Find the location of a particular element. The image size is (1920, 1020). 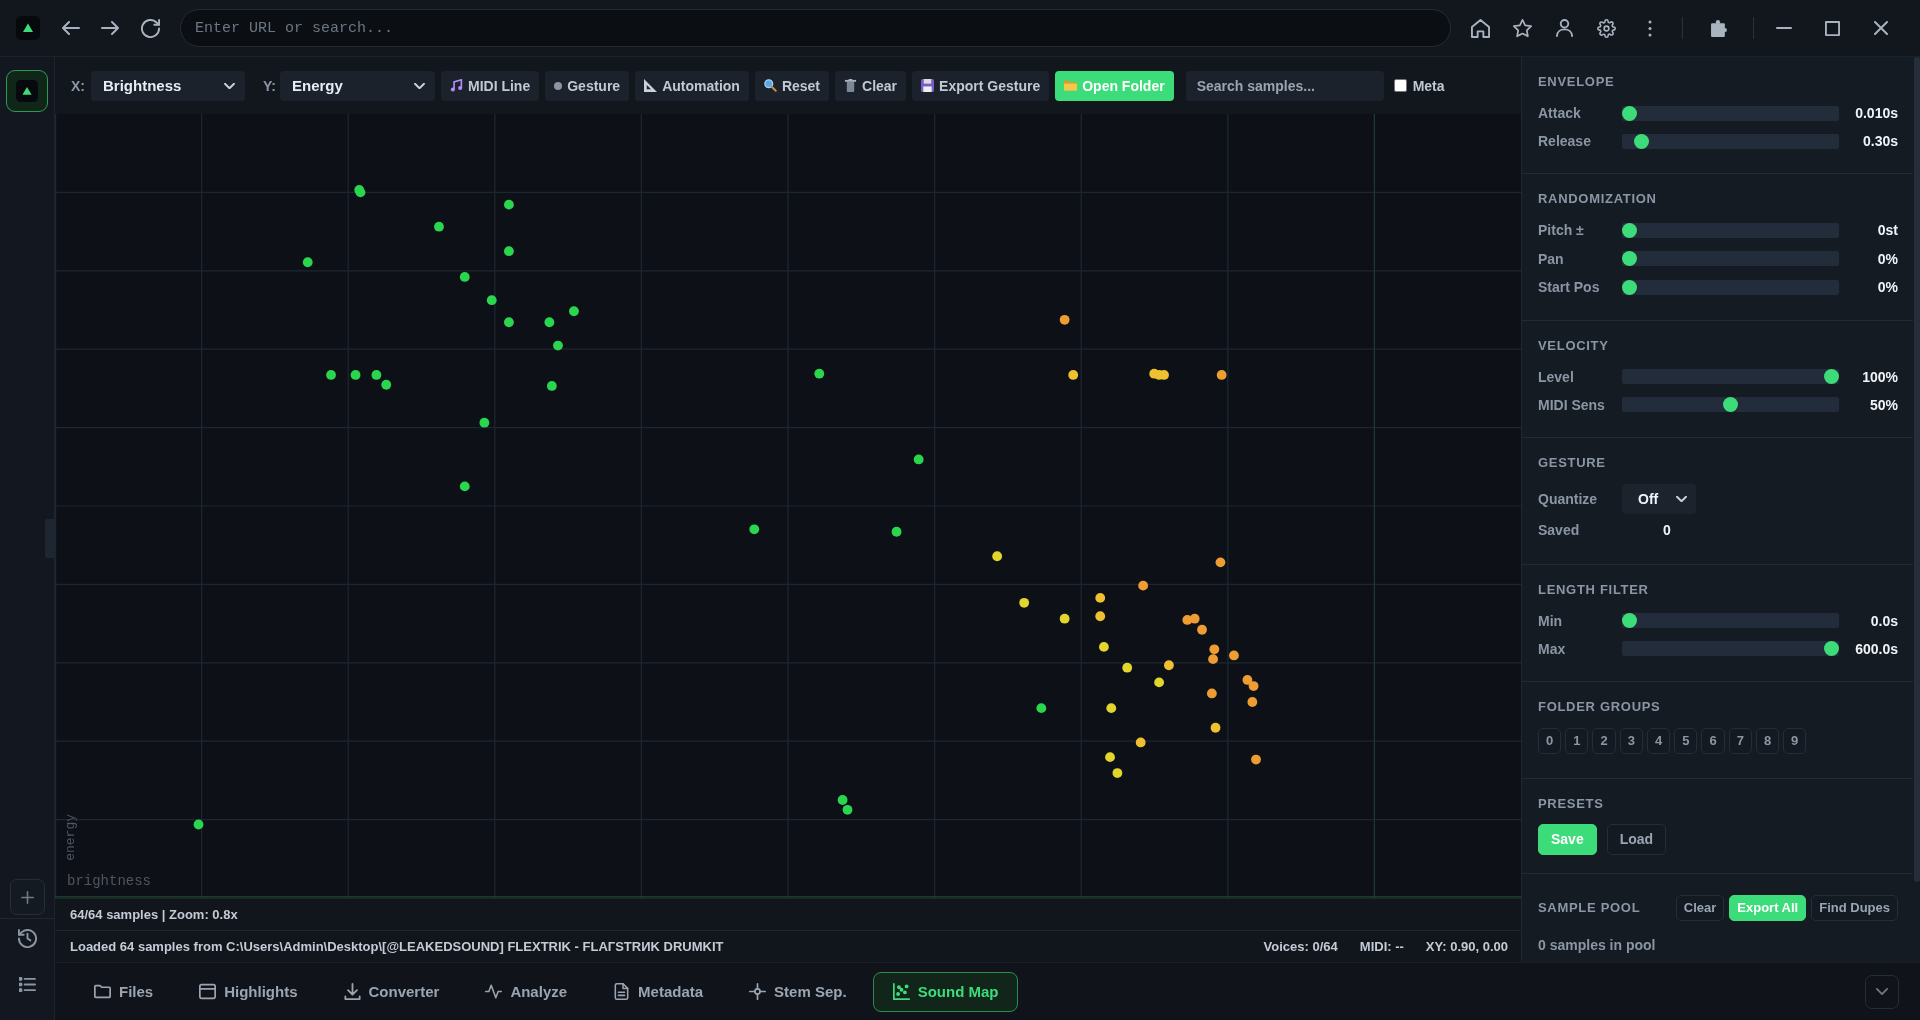

checkbox-label: Meta is located at coordinates (1428, 85).